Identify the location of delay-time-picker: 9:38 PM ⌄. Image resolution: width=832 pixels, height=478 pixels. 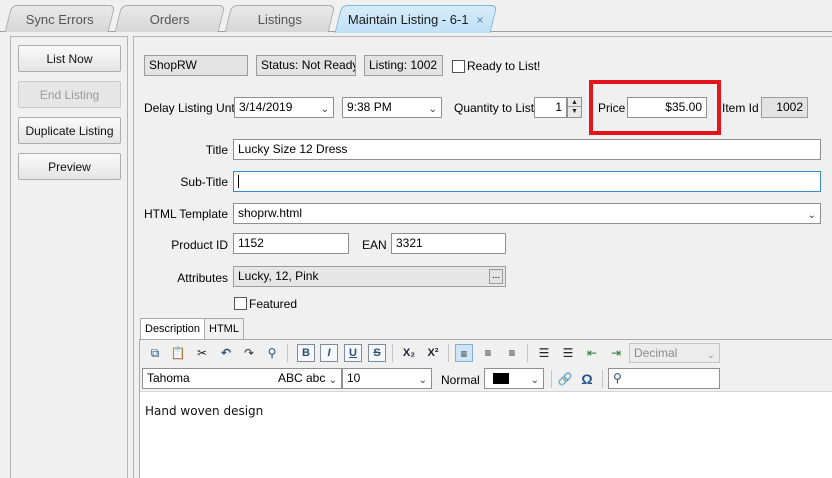
(392, 107).